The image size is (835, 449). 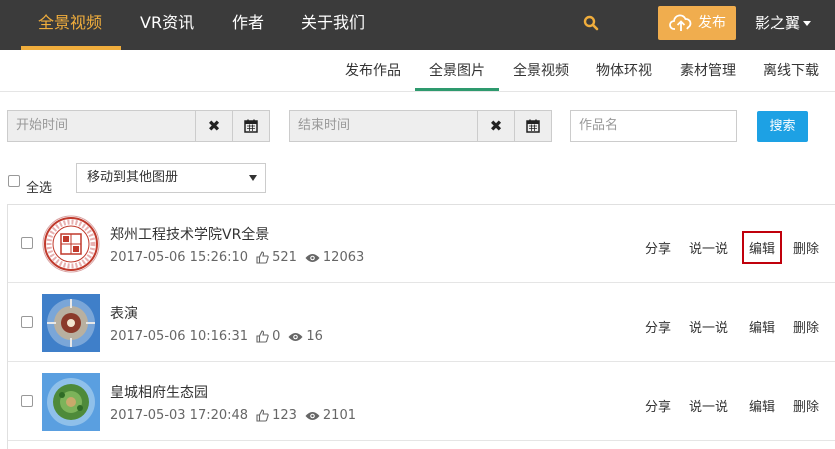 I want to click on work-title: 郑州工程技术学院VR全景, so click(x=189, y=234).